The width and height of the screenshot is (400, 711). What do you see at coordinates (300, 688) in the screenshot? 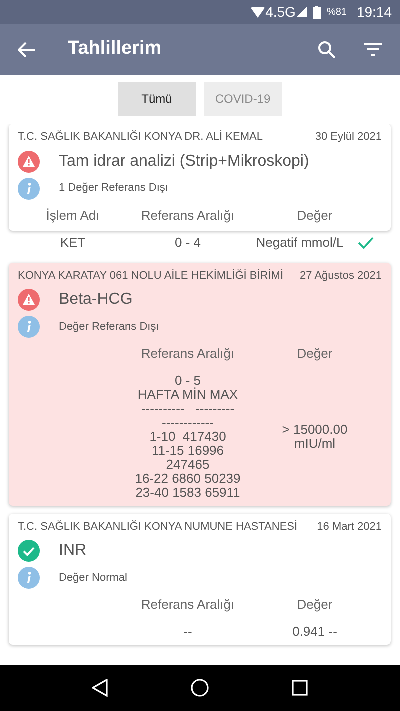
I see `recents-icon` at bounding box center [300, 688].